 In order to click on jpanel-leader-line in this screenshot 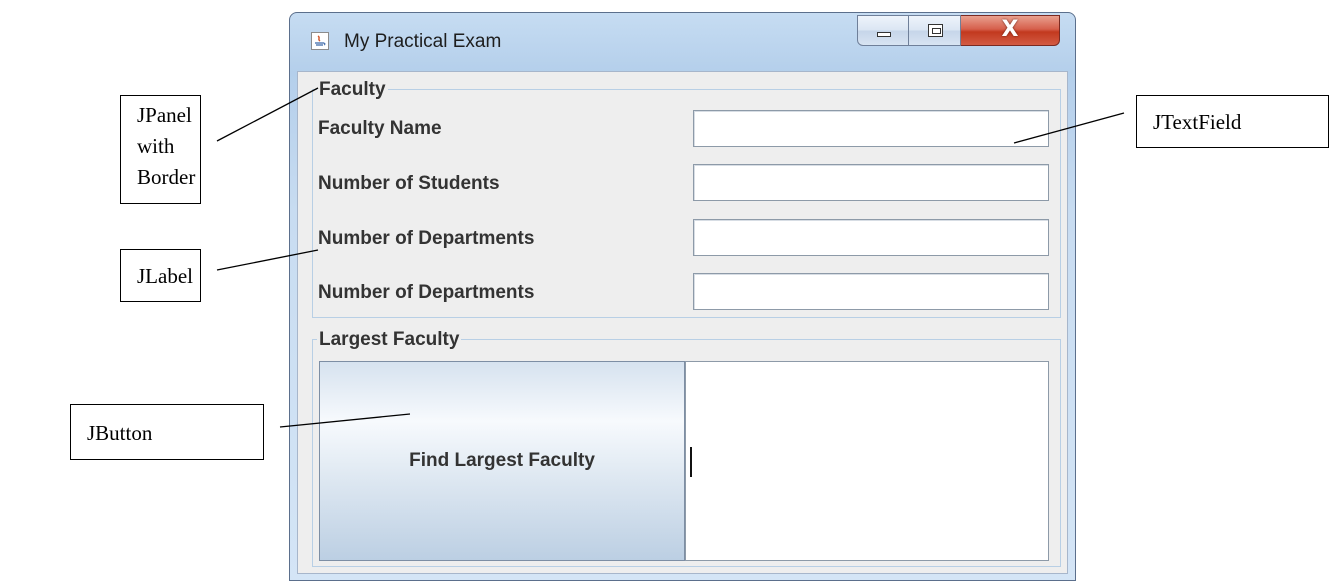, I will do `click(267, 114)`.